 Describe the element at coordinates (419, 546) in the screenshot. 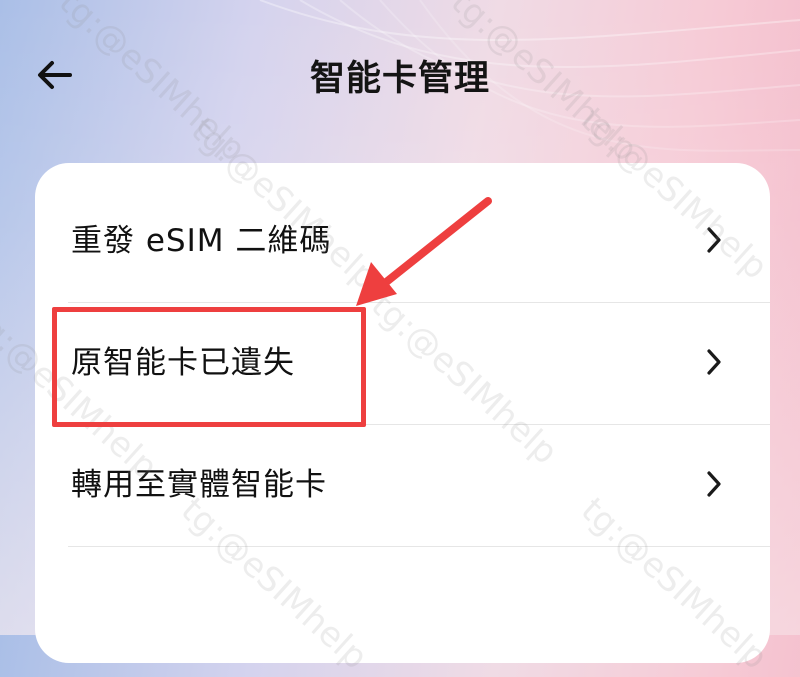

I see `divider` at that location.